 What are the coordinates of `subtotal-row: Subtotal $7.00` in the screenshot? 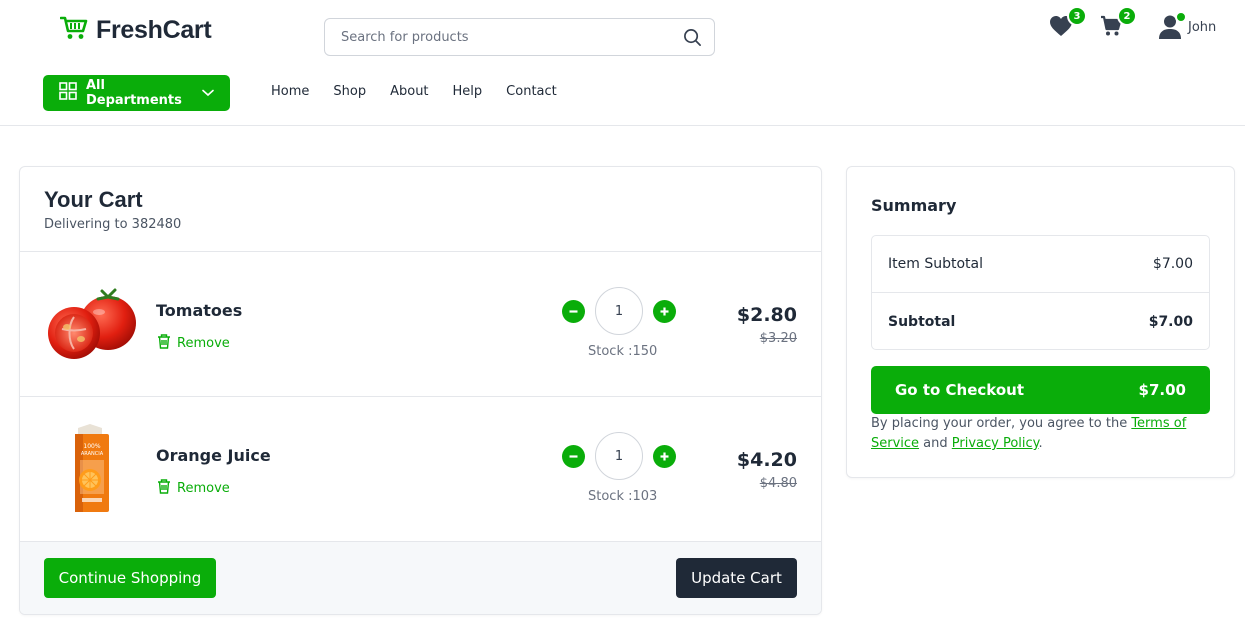 It's located at (1040, 321).